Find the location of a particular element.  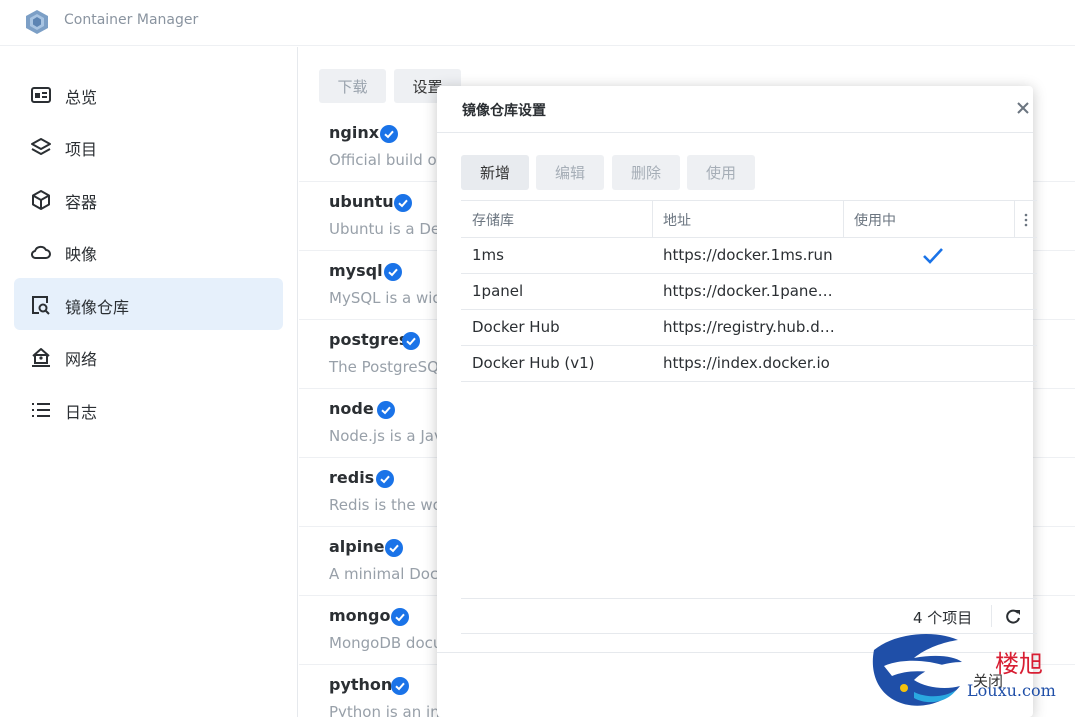

title-bar: Container Manager is located at coordinates (537, 23).